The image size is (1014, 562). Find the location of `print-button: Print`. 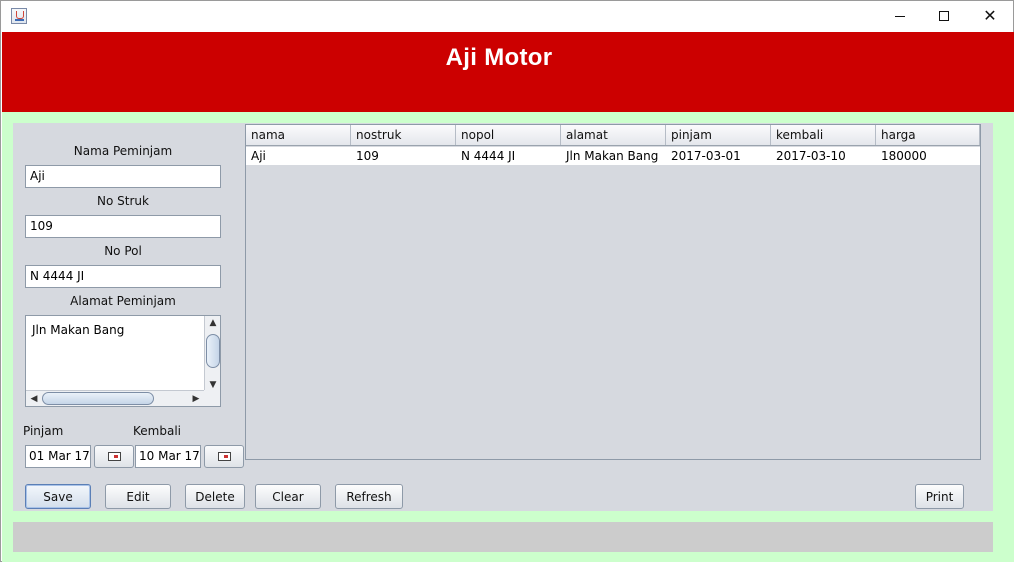

print-button: Print is located at coordinates (939, 496).